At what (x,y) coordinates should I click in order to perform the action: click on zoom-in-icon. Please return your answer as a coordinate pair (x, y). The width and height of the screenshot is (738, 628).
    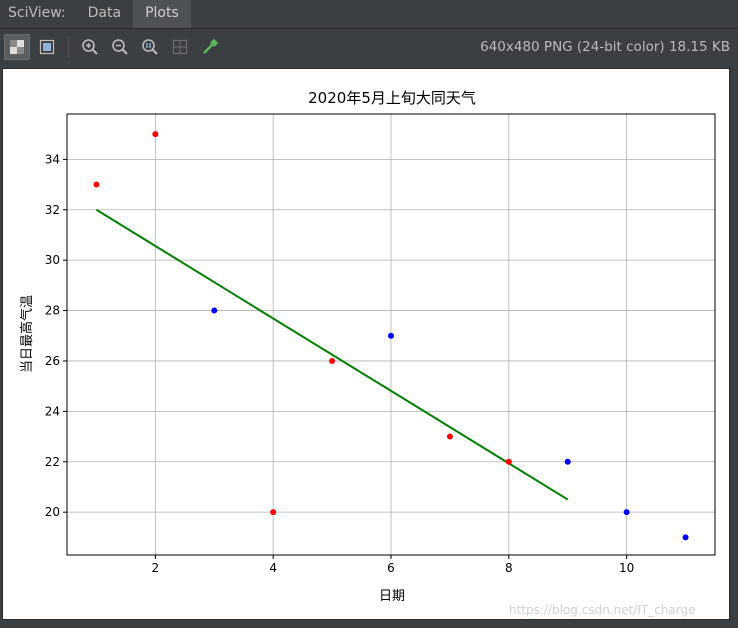
    Looking at the image, I should click on (90, 47).